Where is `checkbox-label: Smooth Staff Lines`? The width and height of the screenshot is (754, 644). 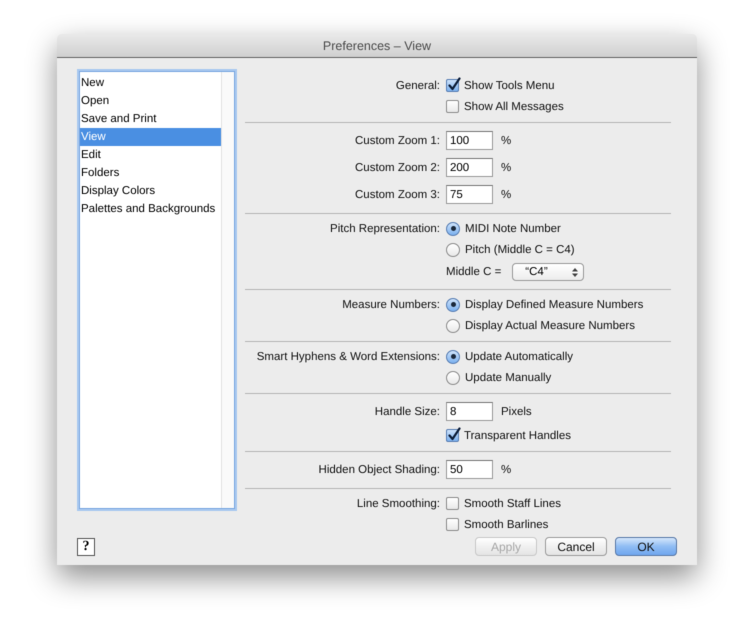 checkbox-label: Smooth Staff Lines is located at coordinates (512, 504).